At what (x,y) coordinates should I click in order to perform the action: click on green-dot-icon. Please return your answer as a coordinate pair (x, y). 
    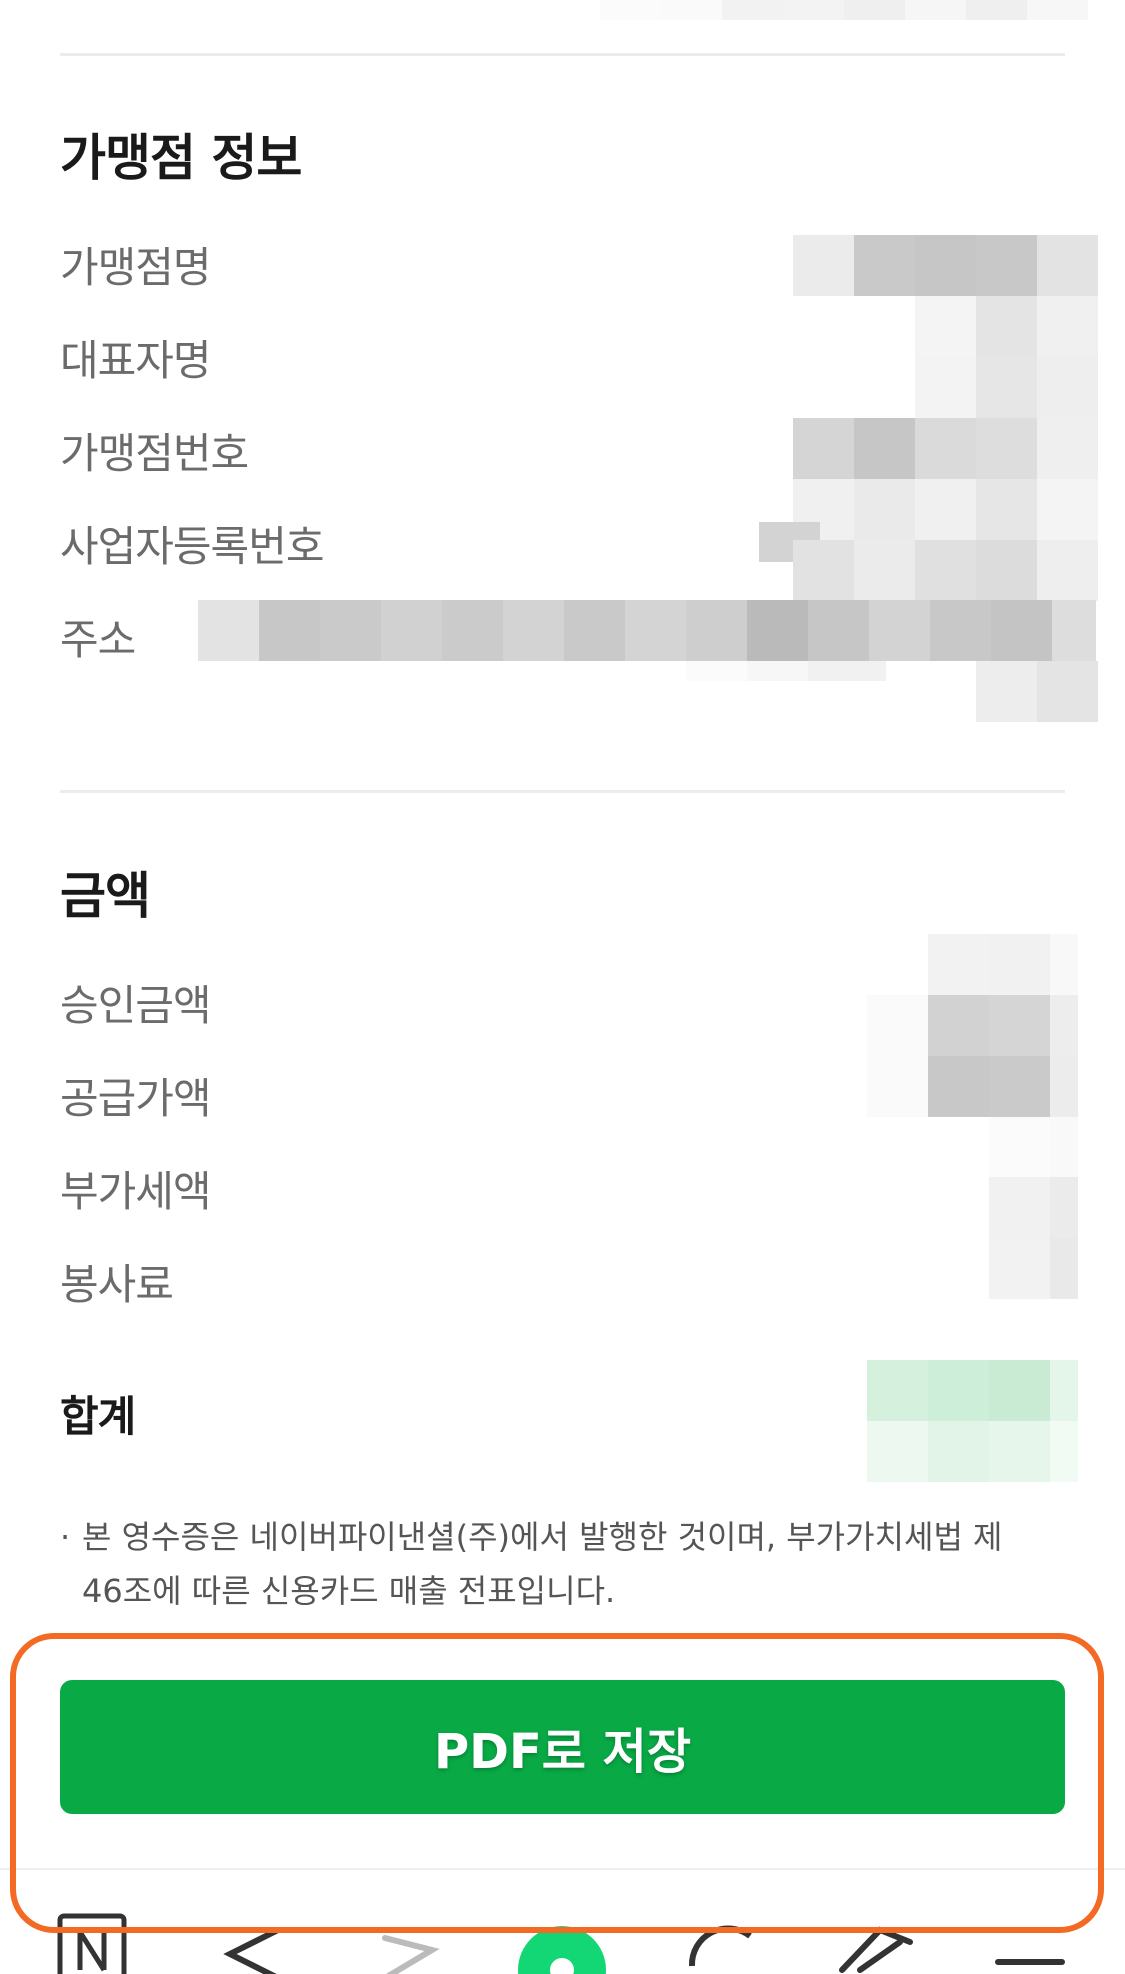
    Looking at the image, I should click on (562, 1950).